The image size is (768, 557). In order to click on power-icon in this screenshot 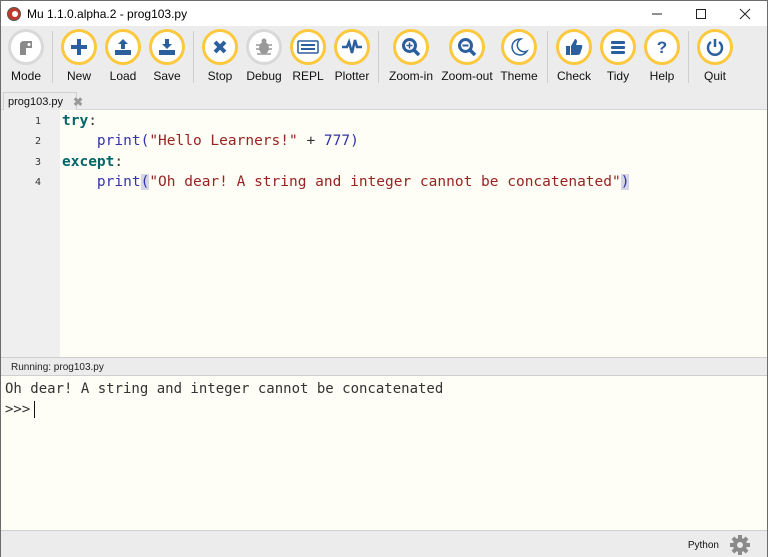, I will do `click(715, 47)`.